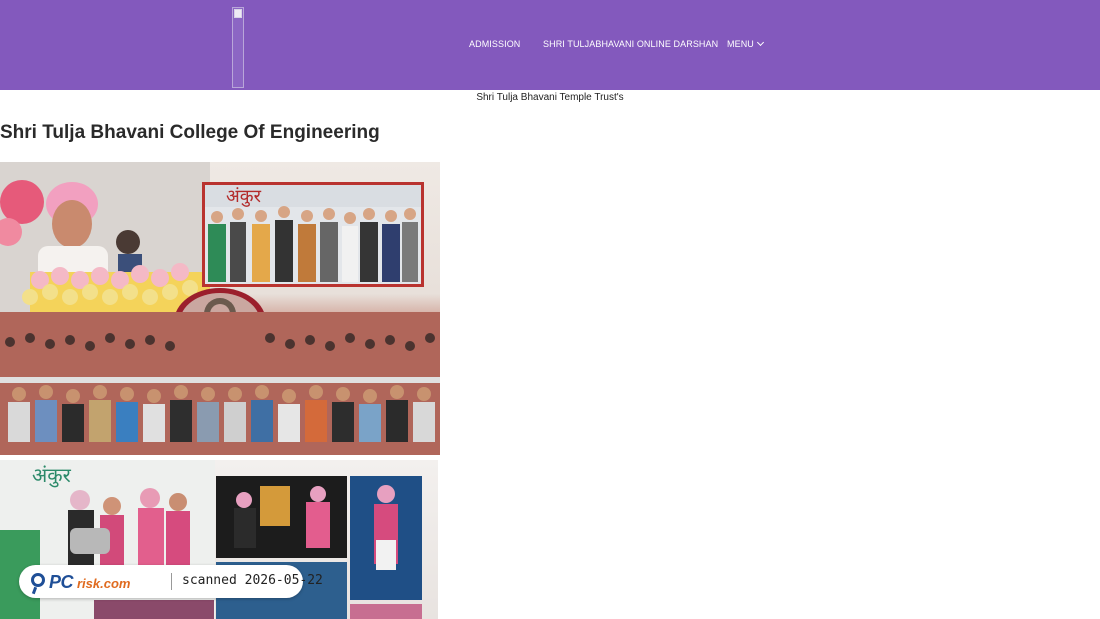 Image resolution: width=1100 pixels, height=619 pixels. What do you see at coordinates (494, 44) in the screenshot?
I see `nav-item-admission: ADMISSION` at bounding box center [494, 44].